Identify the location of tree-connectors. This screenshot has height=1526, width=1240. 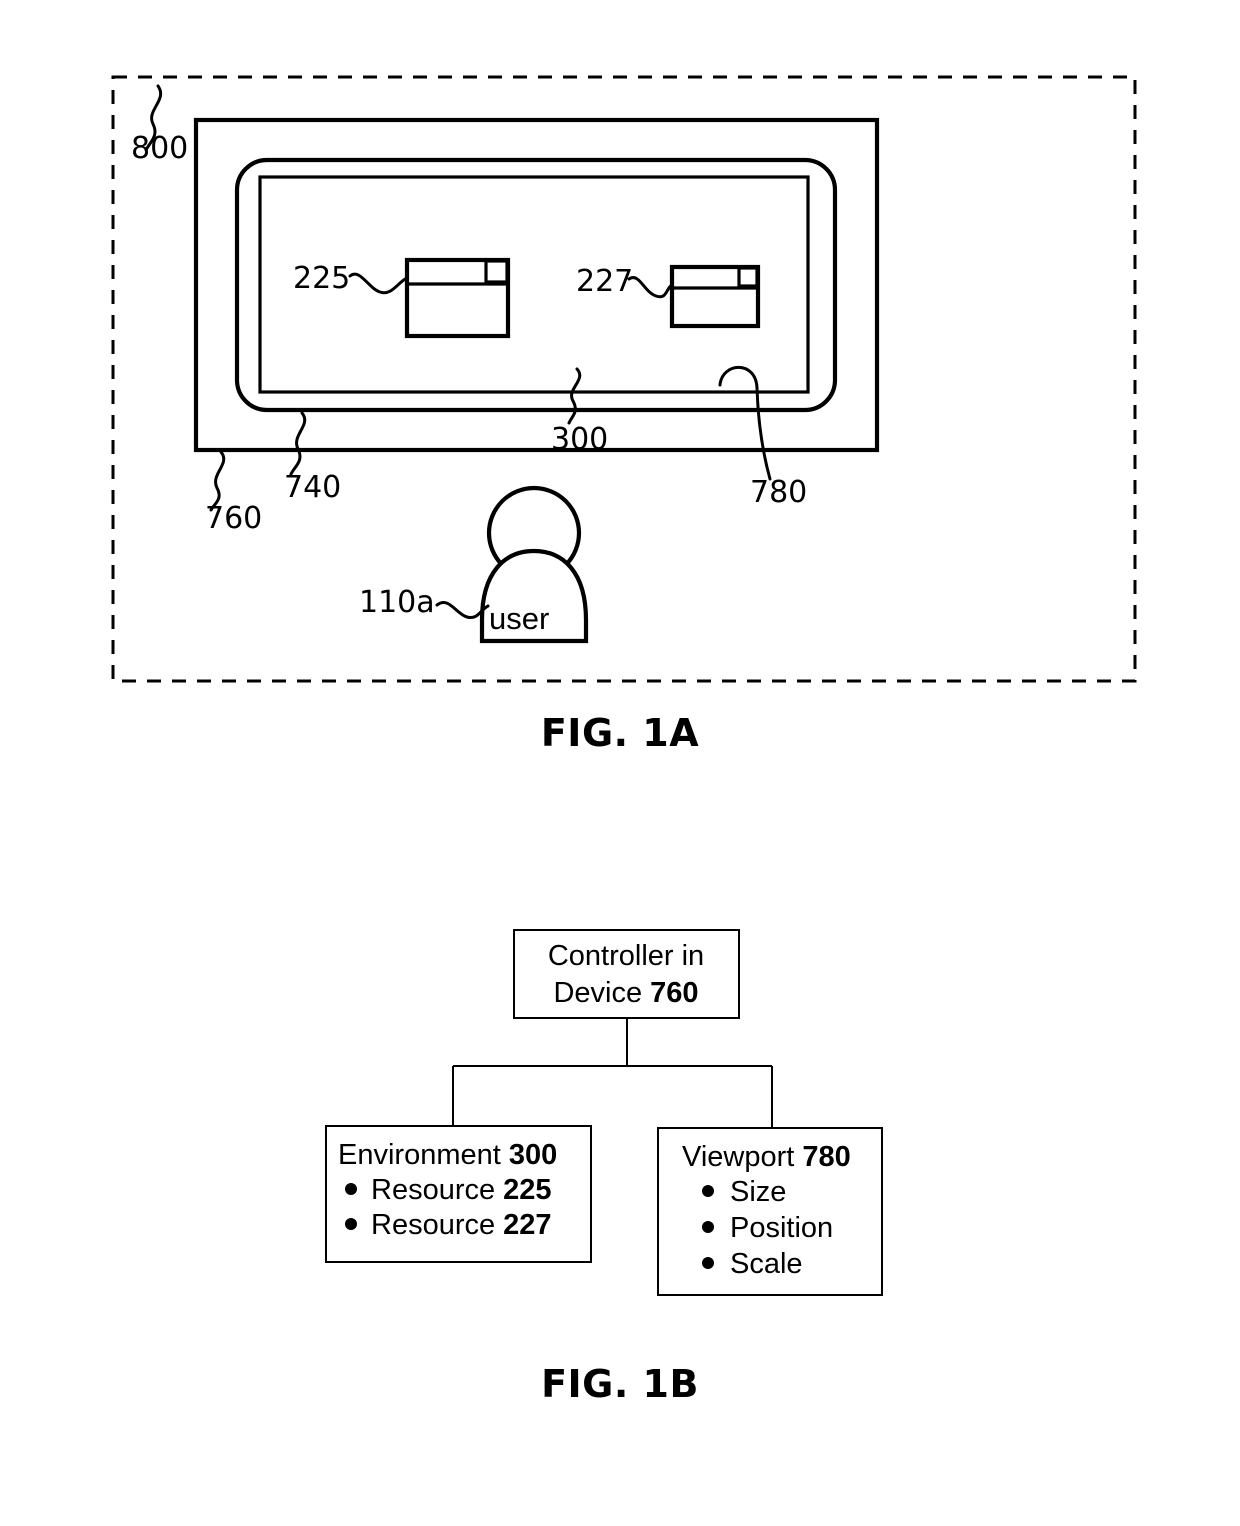
(612, 1073).